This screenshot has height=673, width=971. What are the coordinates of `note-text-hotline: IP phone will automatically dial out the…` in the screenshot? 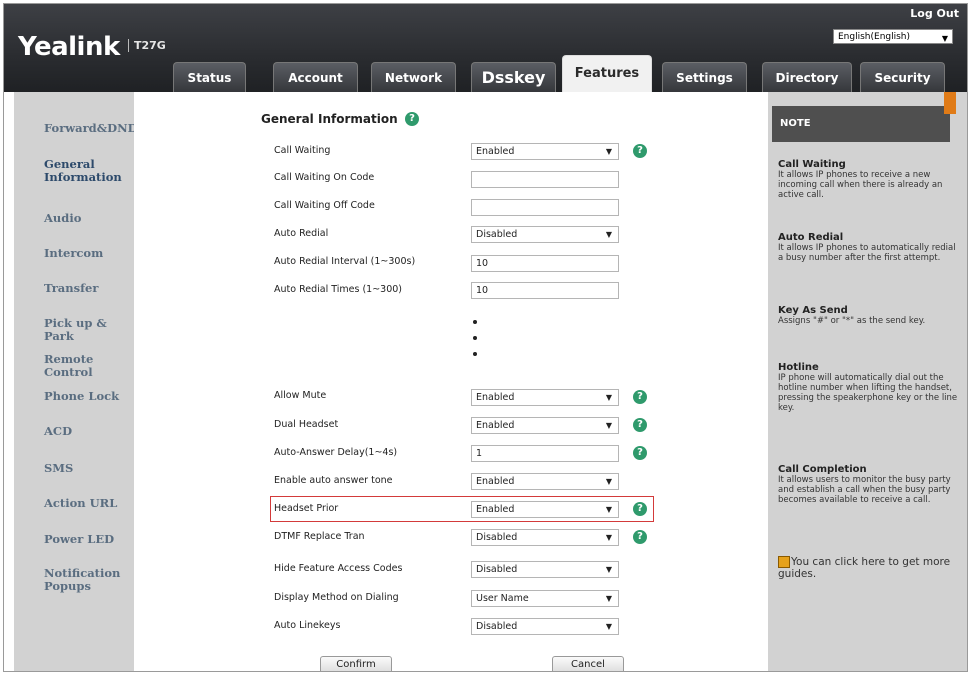 It's located at (868, 393).